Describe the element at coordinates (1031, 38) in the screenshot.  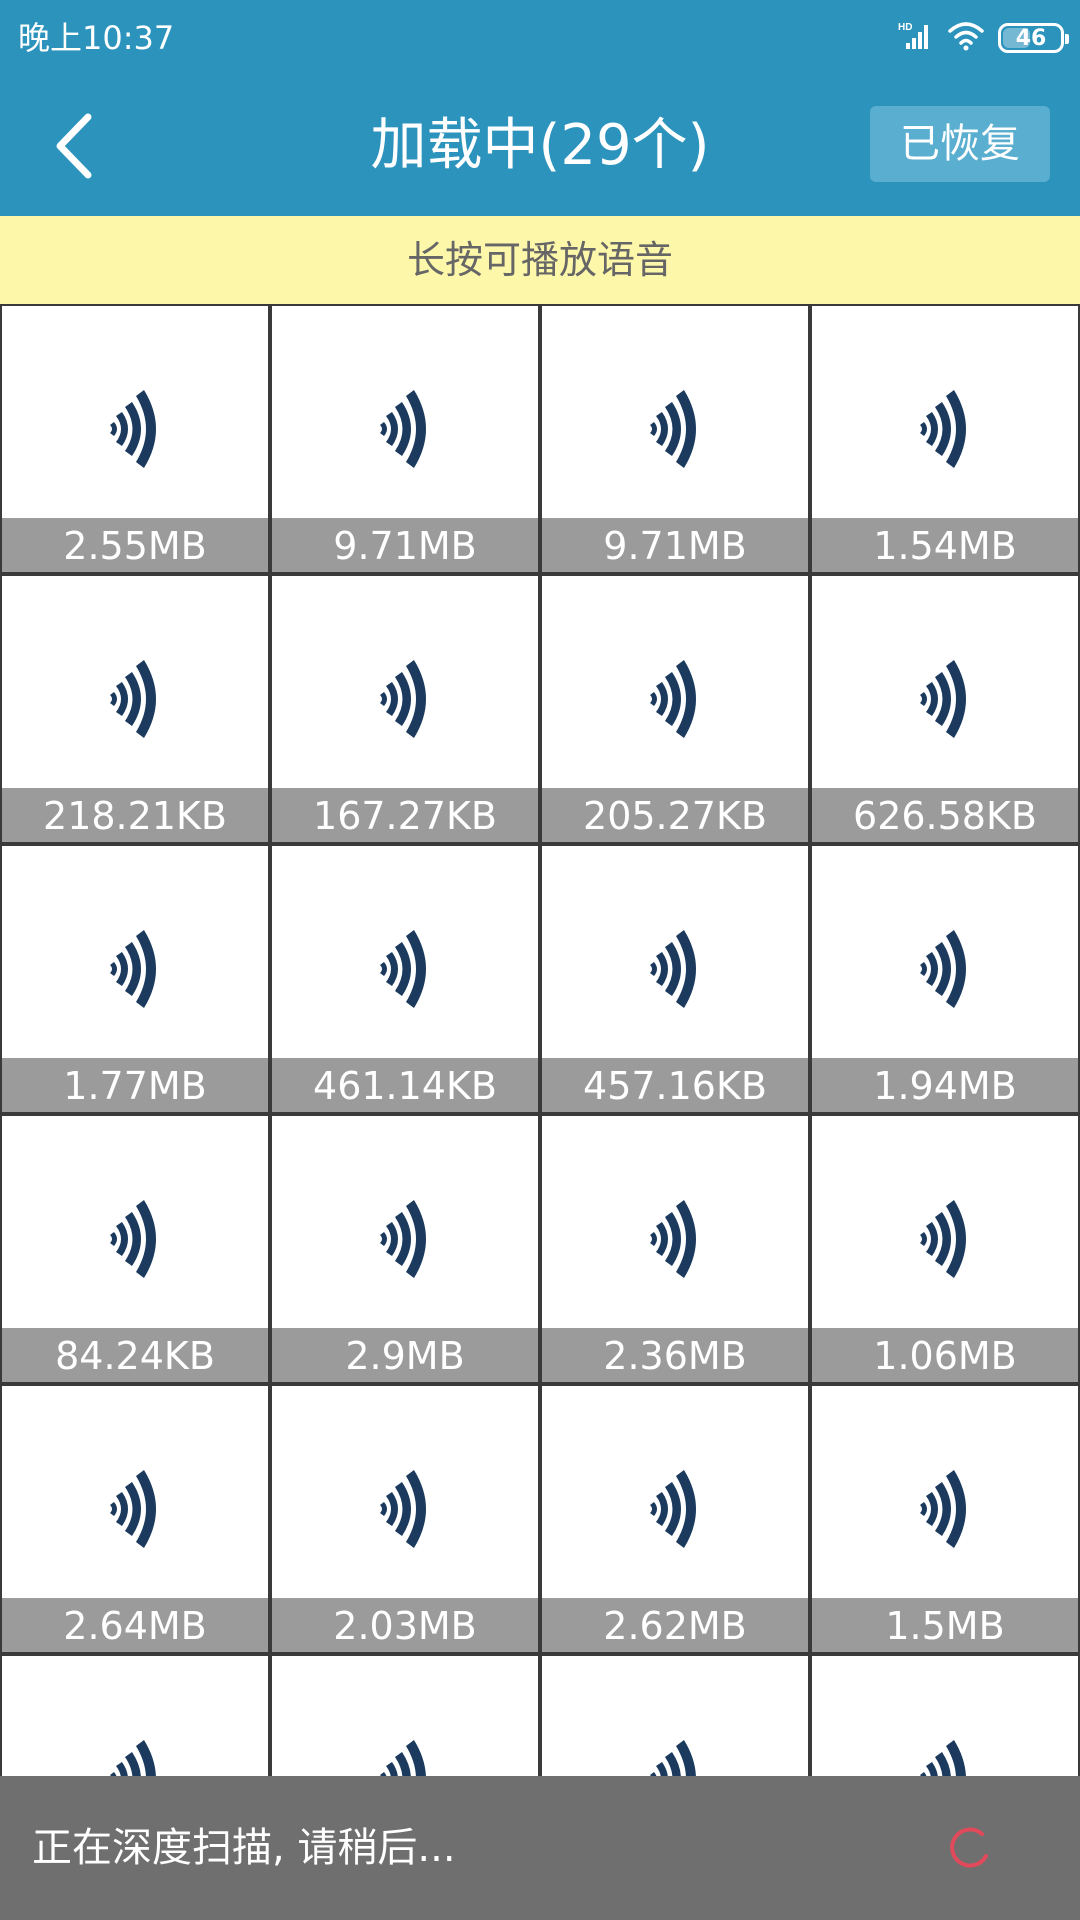
I see `battery-level: 46` at that location.